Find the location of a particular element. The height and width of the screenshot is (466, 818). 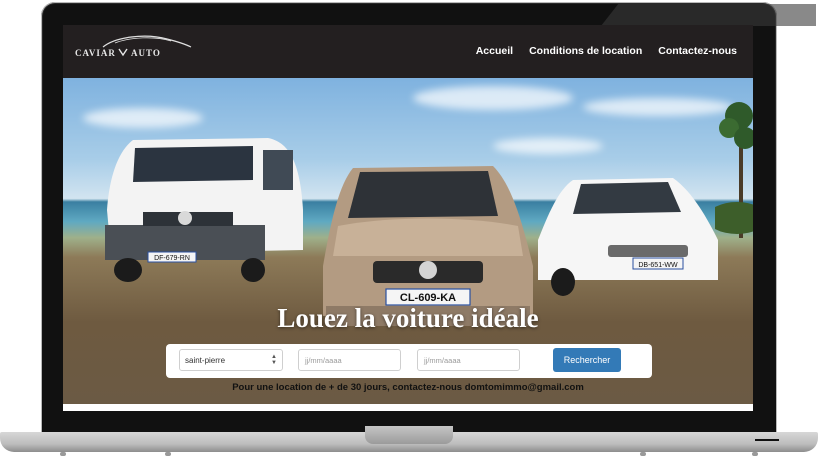

white-van-image: DF-679-RN is located at coordinates (204, 210).